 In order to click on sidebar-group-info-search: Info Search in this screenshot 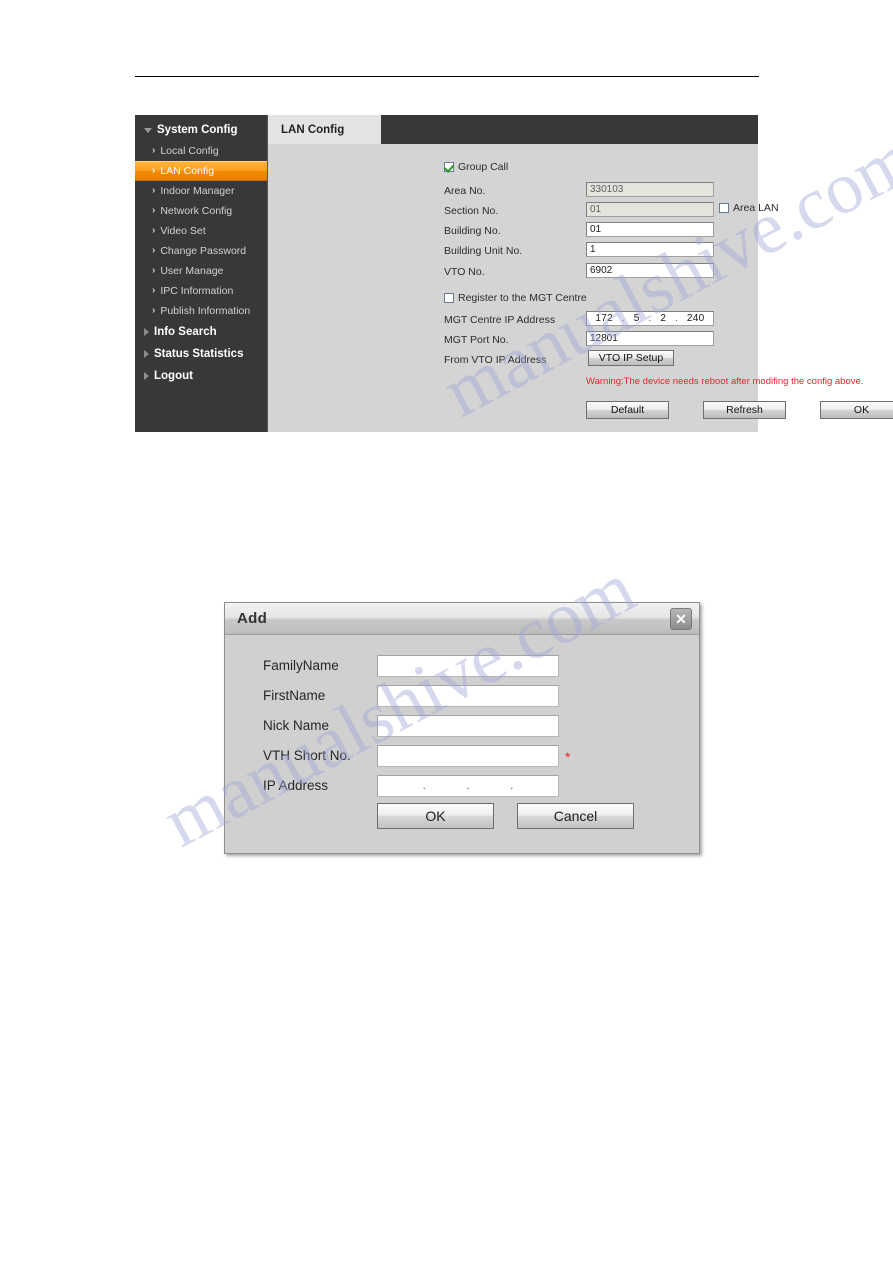, I will do `click(201, 332)`.